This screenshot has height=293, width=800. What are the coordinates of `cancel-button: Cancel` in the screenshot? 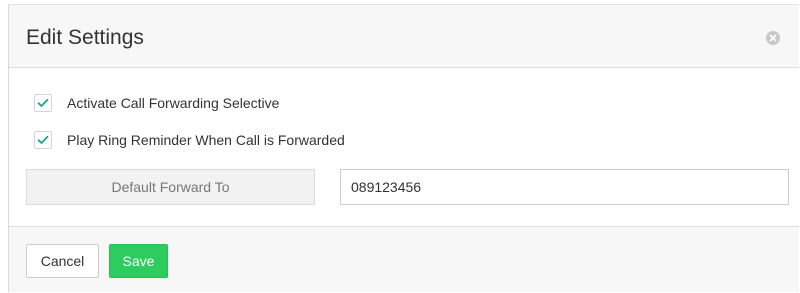 It's located at (62, 261).